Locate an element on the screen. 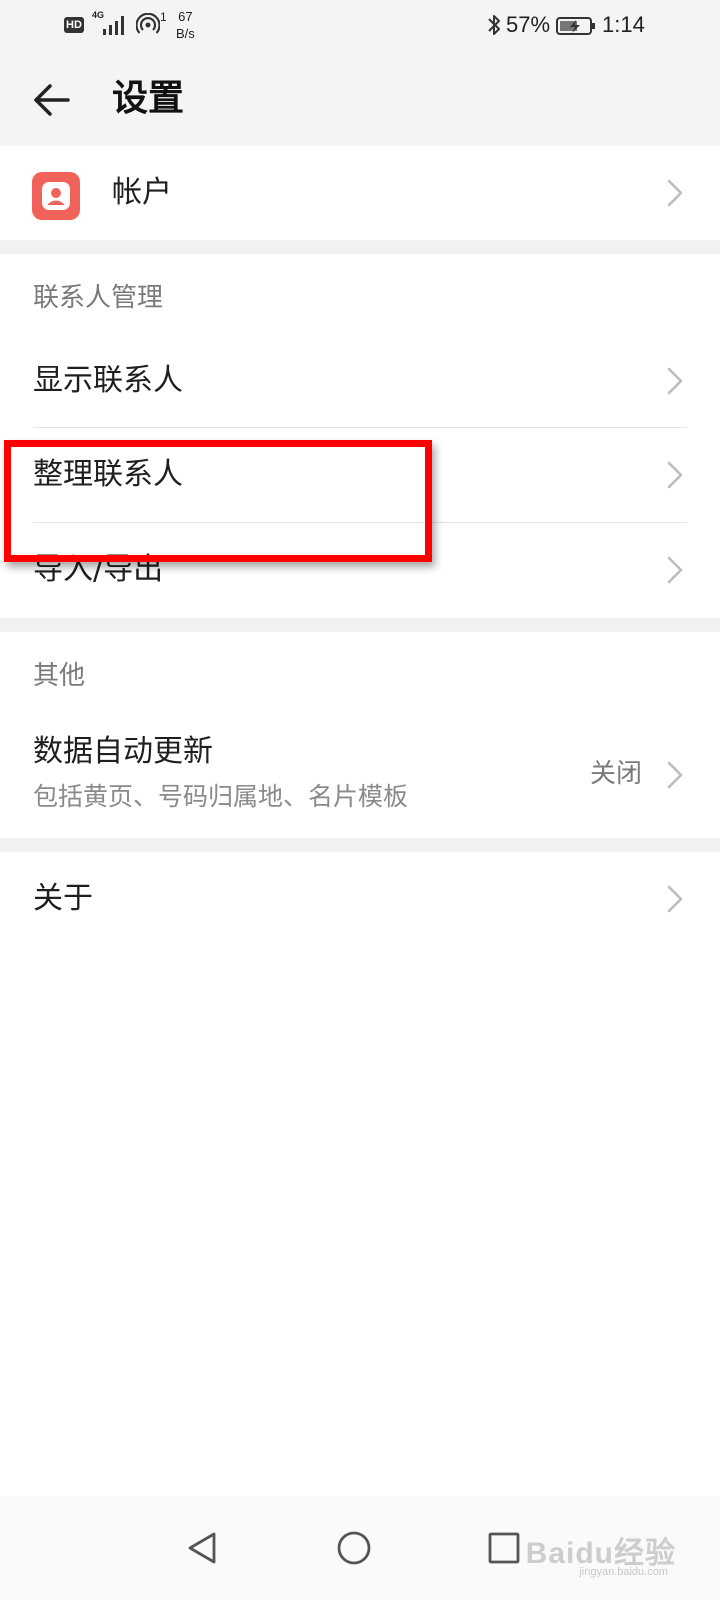 The height and width of the screenshot is (1600, 720). highlight-annotation-box is located at coordinates (218, 501).